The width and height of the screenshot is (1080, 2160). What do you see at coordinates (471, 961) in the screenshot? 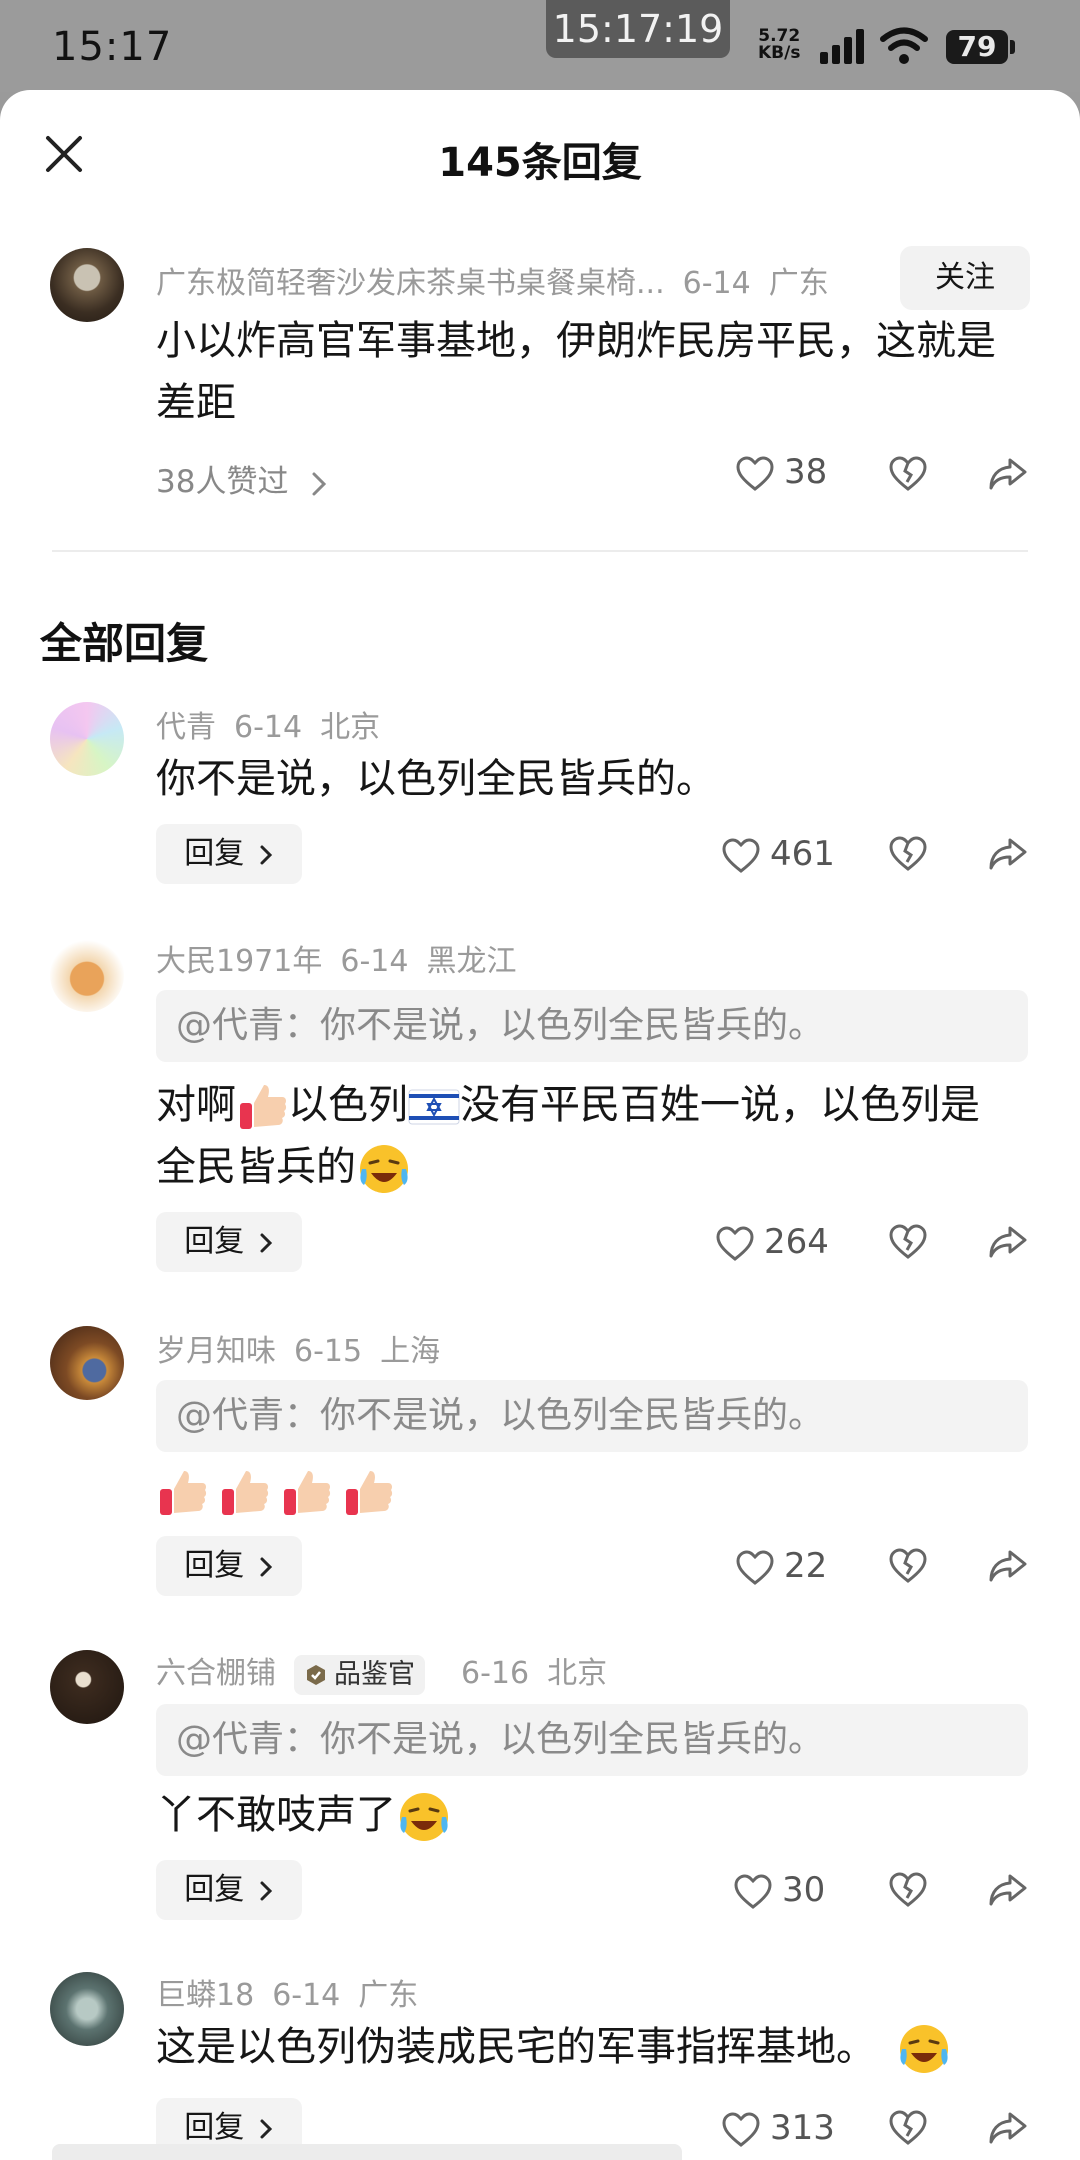
I see `reply-location: 黑龙江` at bounding box center [471, 961].